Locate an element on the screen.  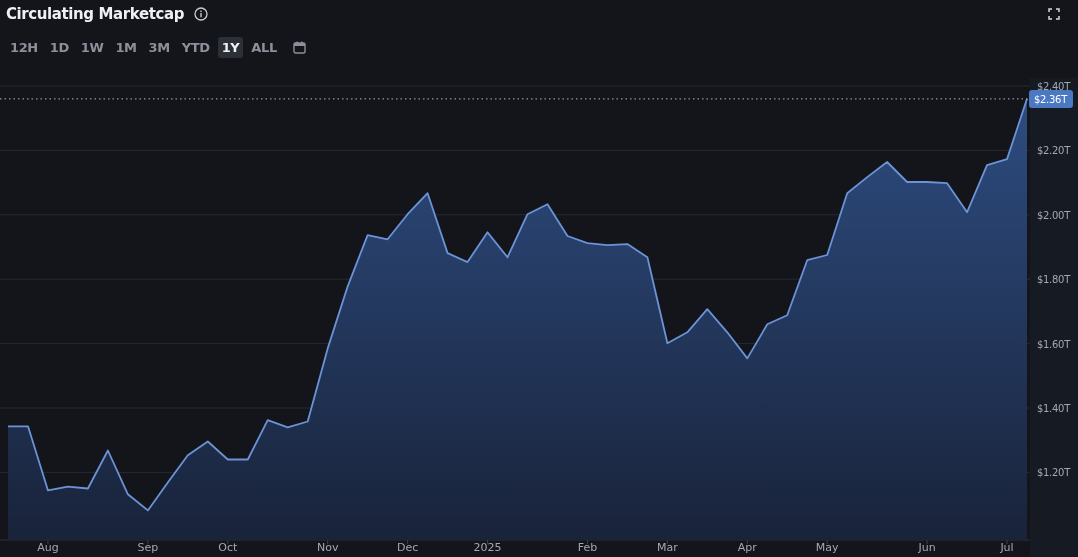
x-axis-label: May is located at coordinates (827, 547).